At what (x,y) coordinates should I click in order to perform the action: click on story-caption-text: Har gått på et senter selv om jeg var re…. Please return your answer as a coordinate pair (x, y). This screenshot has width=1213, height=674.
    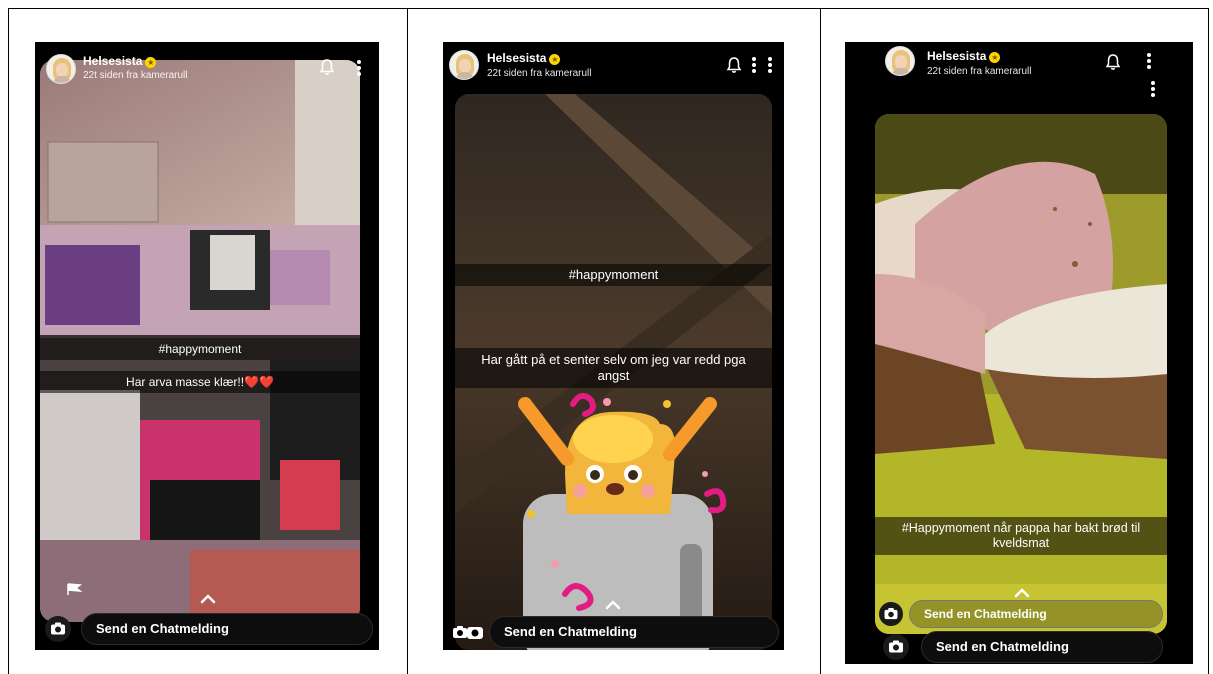
    Looking at the image, I should click on (613, 368).